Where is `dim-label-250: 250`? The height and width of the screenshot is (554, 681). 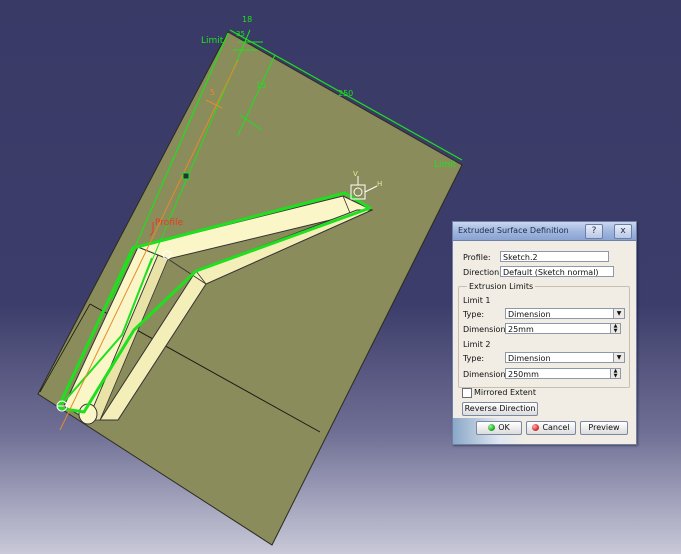
dim-label-250: 250 is located at coordinates (345, 93).